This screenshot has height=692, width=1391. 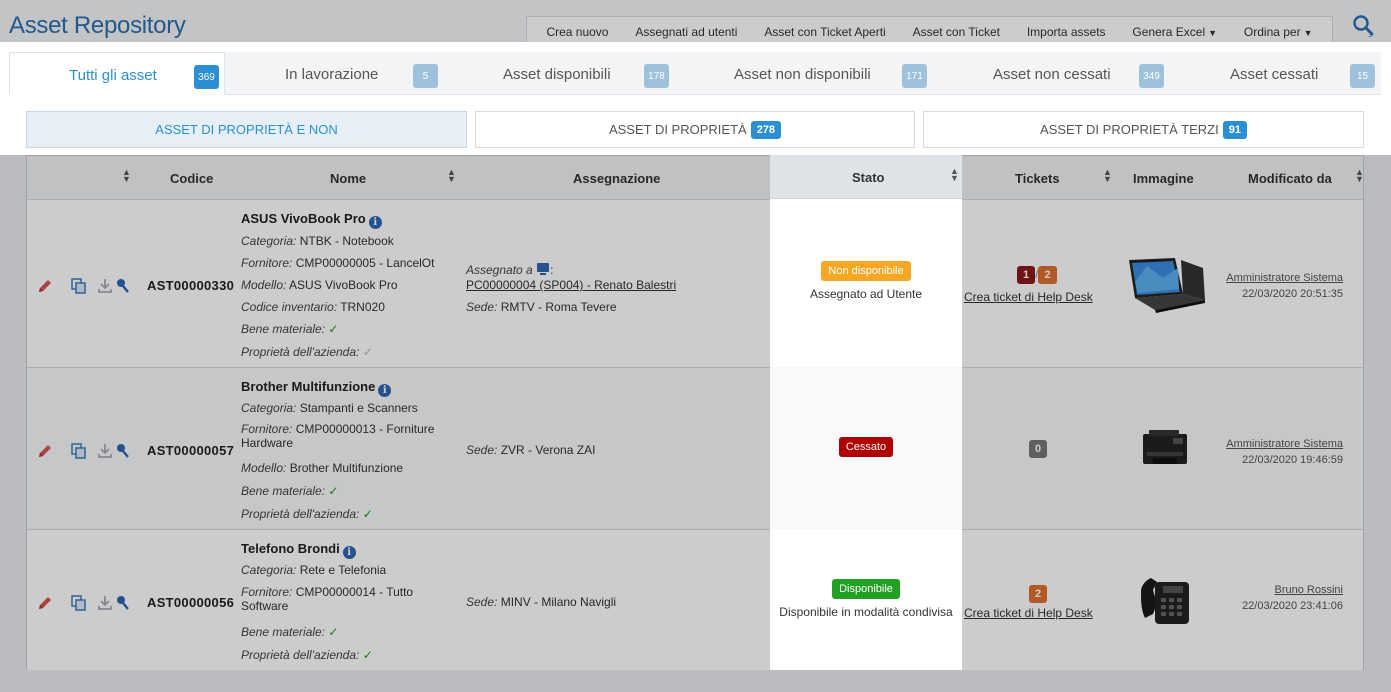 What do you see at coordinates (343, 570) in the screenshot?
I see `field-value: Rete e Telefonia` at bounding box center [343, 570].